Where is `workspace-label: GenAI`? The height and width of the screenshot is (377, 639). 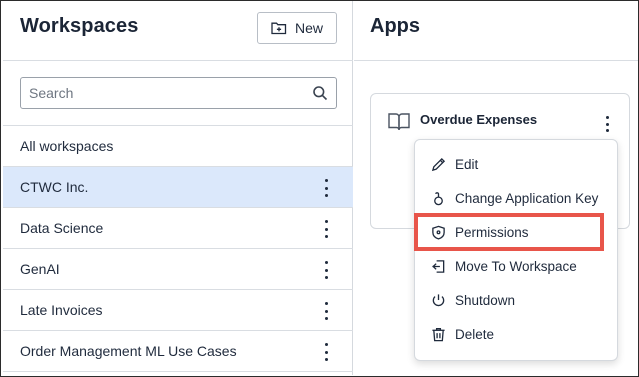 workspace-label: GenAI is located at coordinates (40, 269).